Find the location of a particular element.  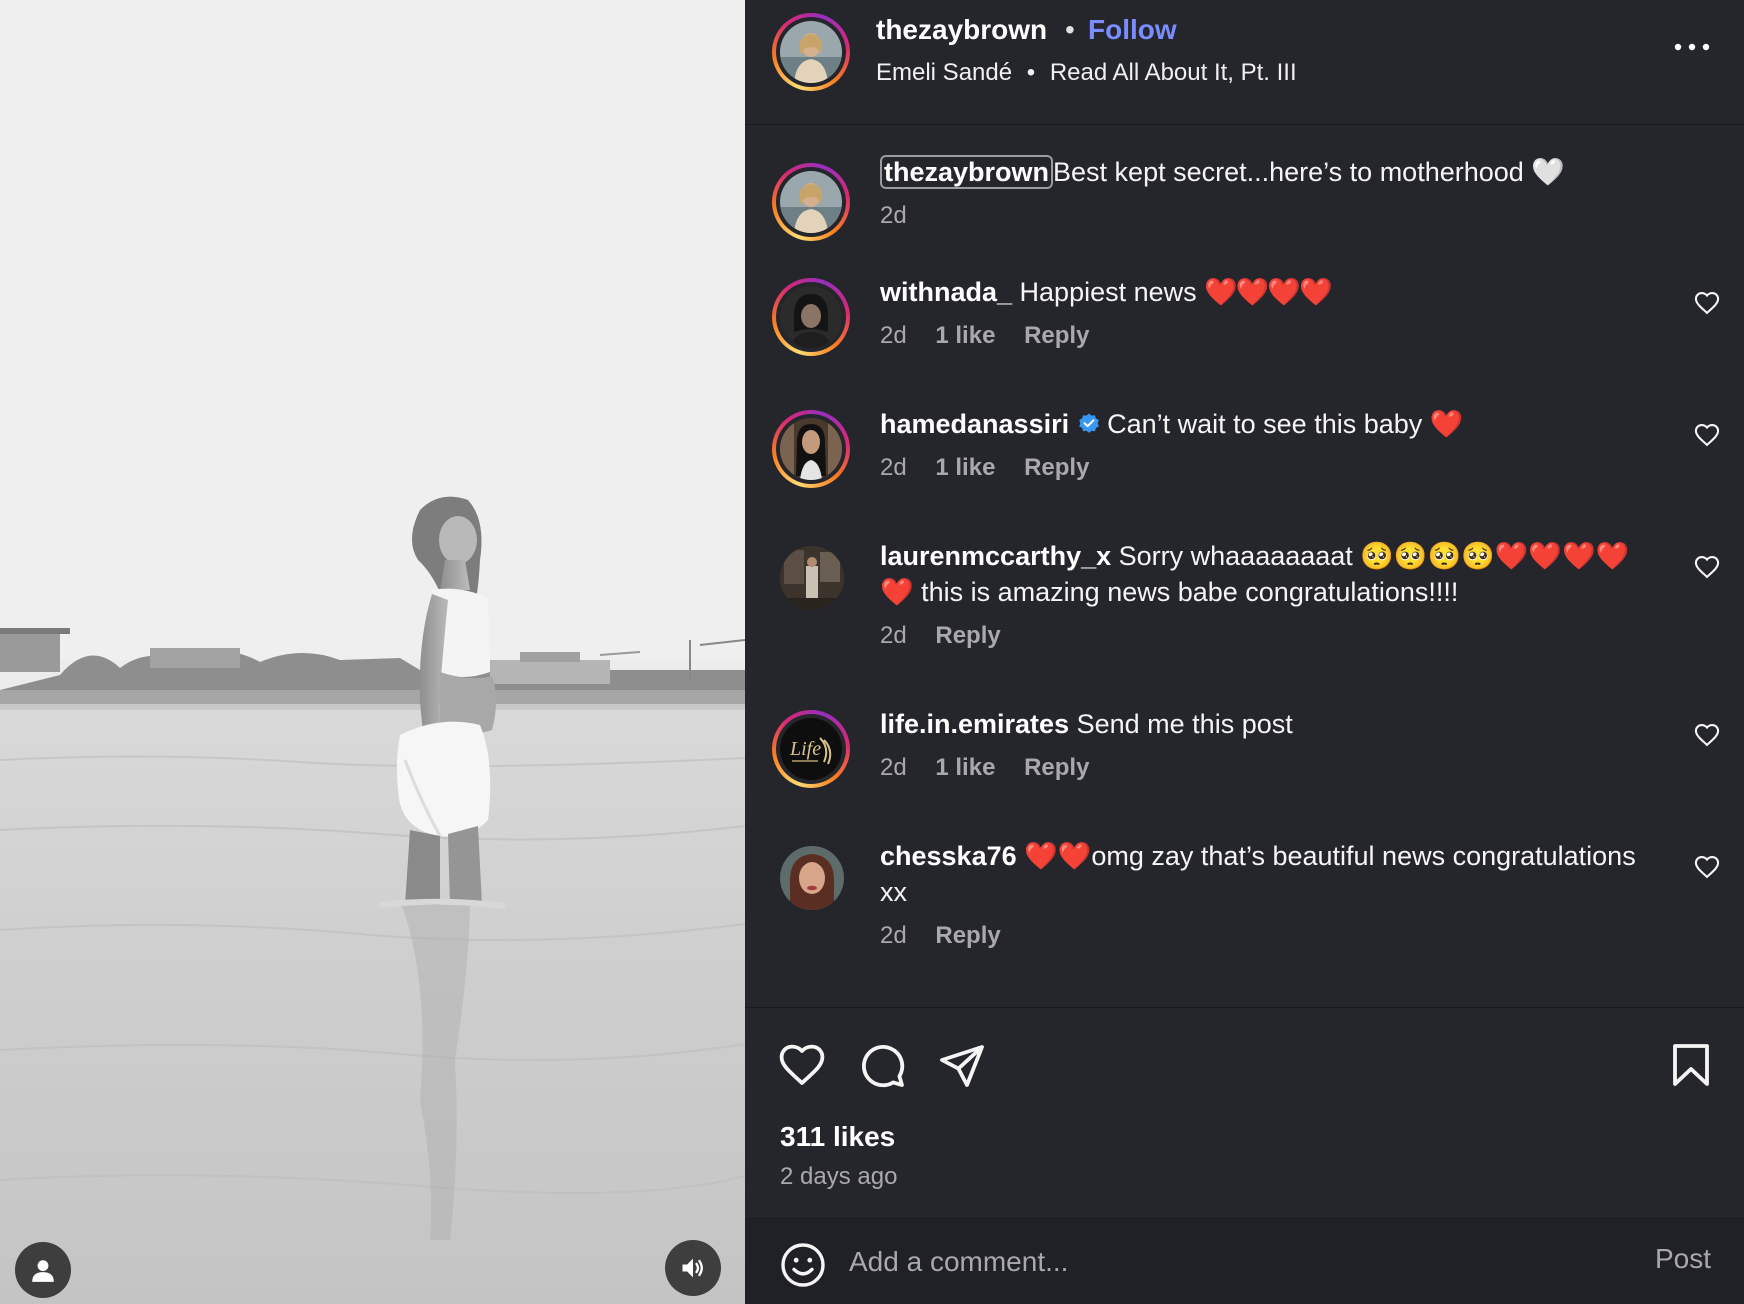

comment-username: life.in.emirates is located at coordinates (974, 724).